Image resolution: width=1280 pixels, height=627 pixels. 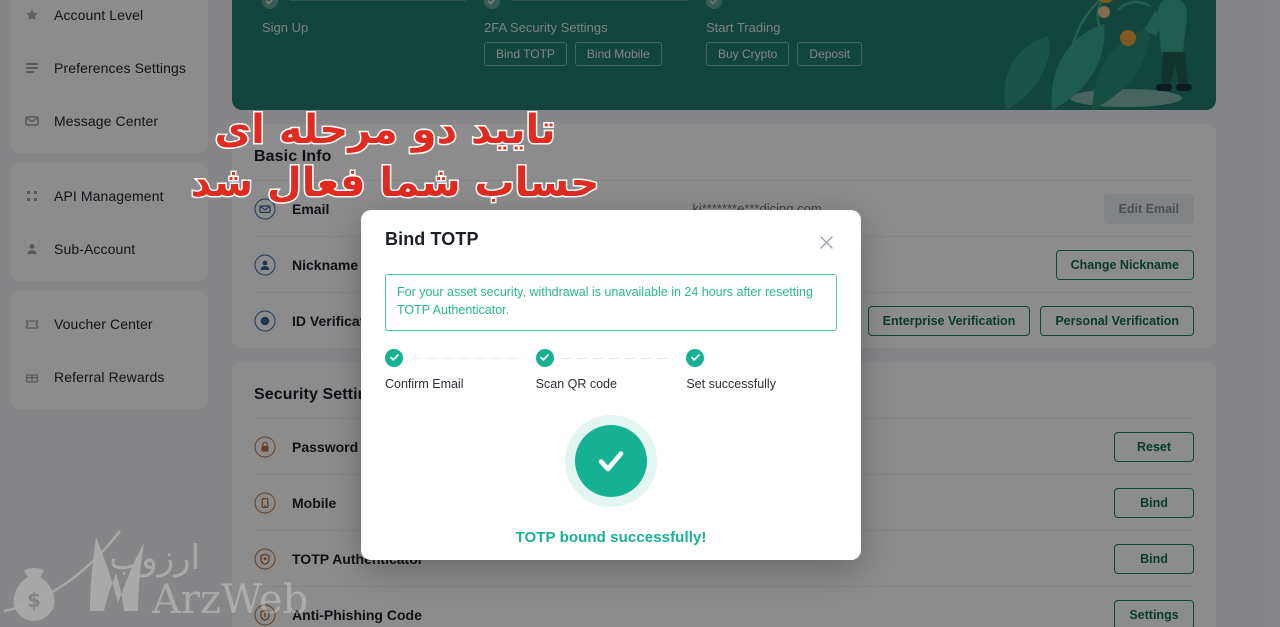 What do you see at coordinates (460, 369) in the screenshot?
I see `modal-step-confirm-email: Confirm Email` at bounding box center [460, 369].